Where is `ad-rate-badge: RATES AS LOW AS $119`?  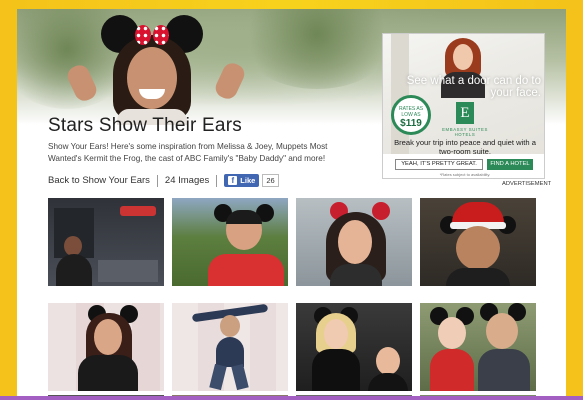
ad-rate-badge: RATES AS LOW AS $119 is located at coordinates (411, 115).